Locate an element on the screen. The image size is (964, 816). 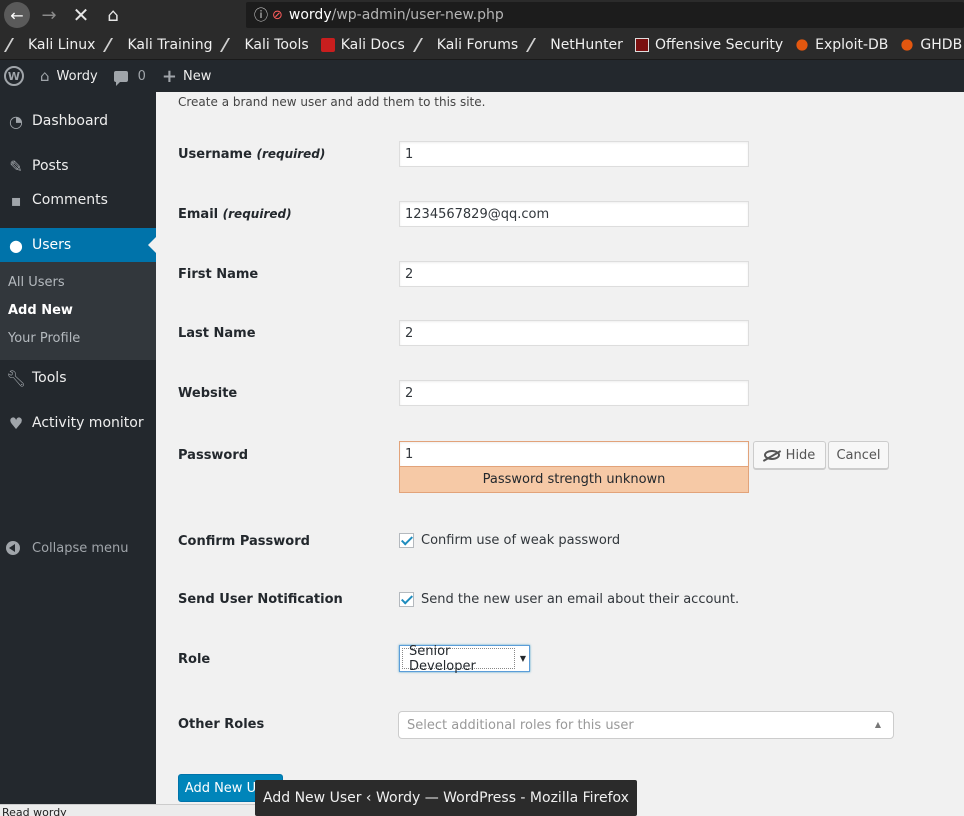
info-icon: ⓘ is located at coordinates (263, 15).